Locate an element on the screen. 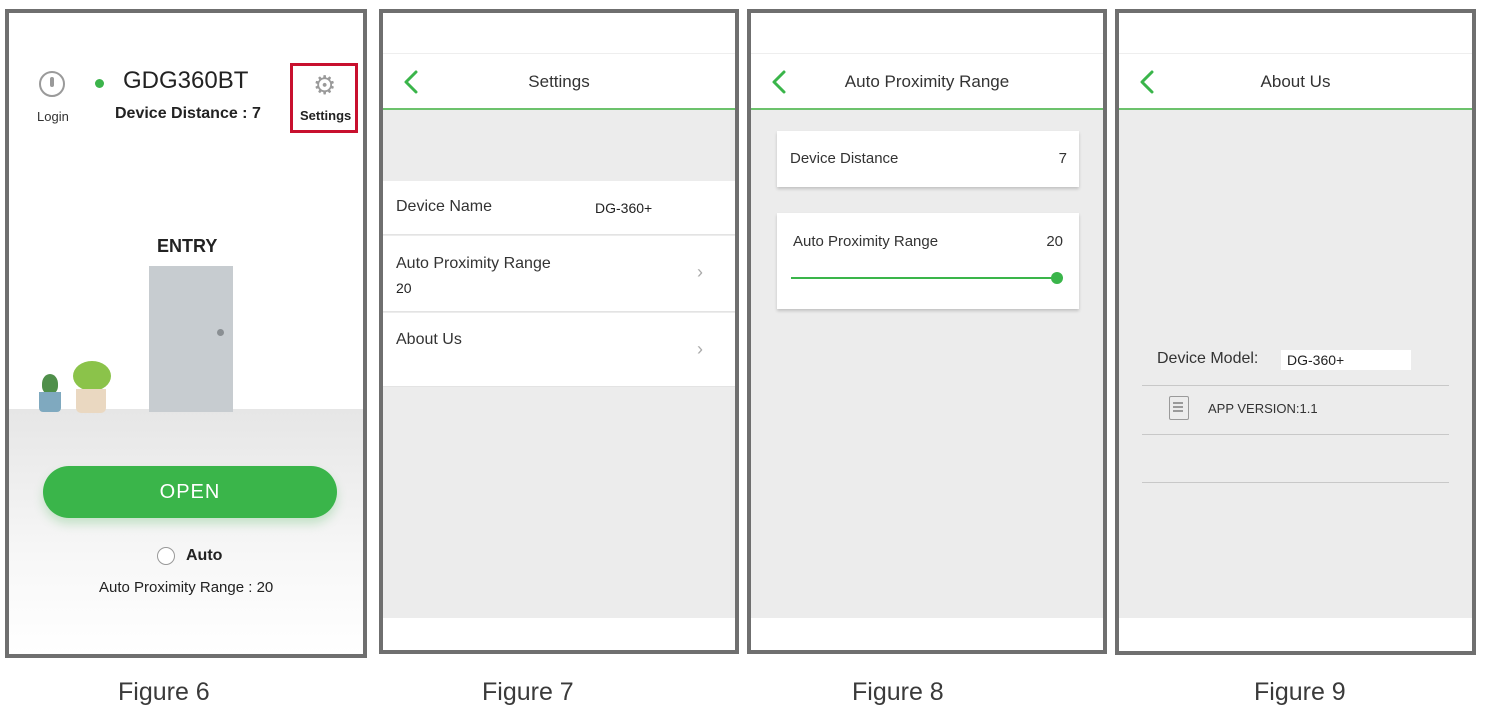 The image size is (1486, 718). connection-status-dot is located at coordinates (99, 83).